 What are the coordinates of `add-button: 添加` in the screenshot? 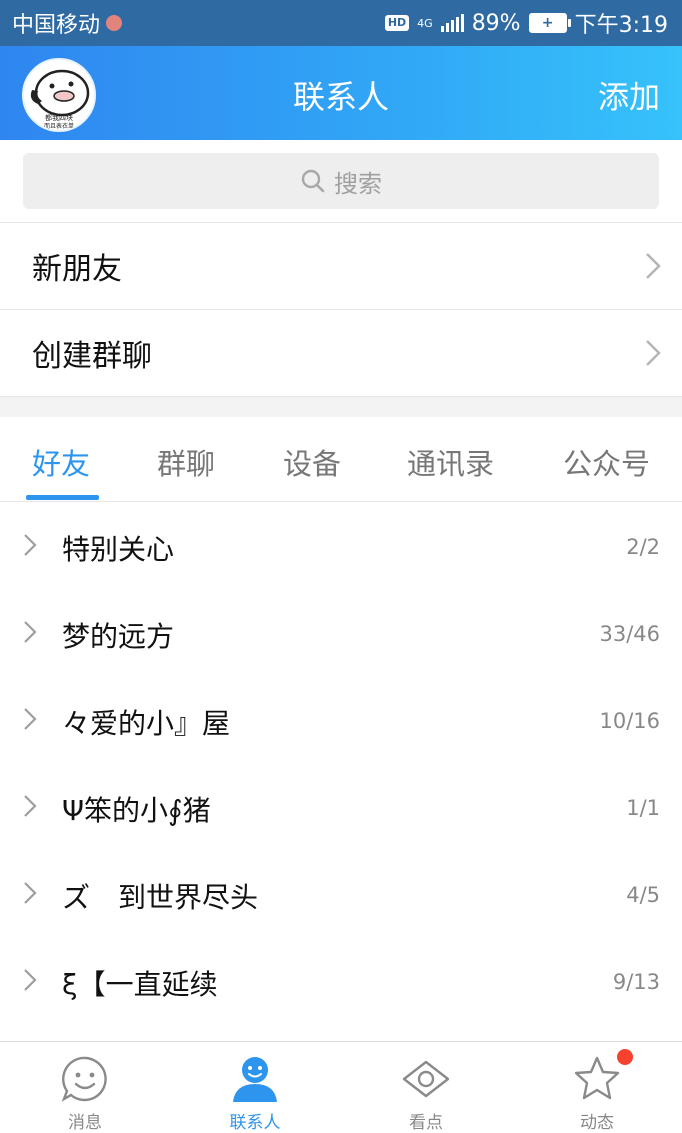 It's located at (629, 94).